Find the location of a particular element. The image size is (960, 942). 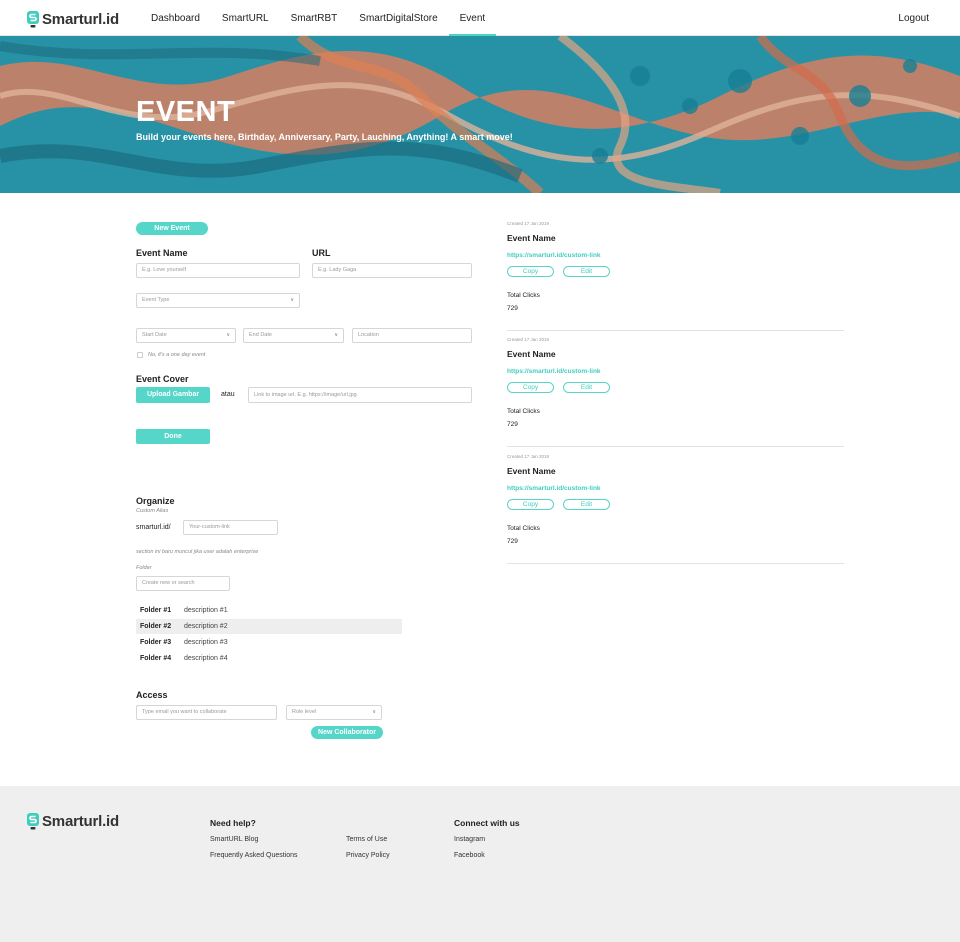

footer-logo: Smarturl.id is located at coordinates (73, 821).